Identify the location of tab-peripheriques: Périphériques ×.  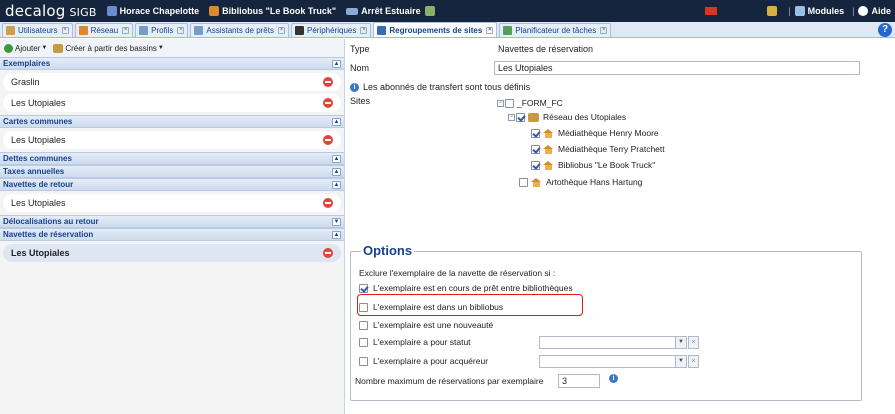
(331, 30).